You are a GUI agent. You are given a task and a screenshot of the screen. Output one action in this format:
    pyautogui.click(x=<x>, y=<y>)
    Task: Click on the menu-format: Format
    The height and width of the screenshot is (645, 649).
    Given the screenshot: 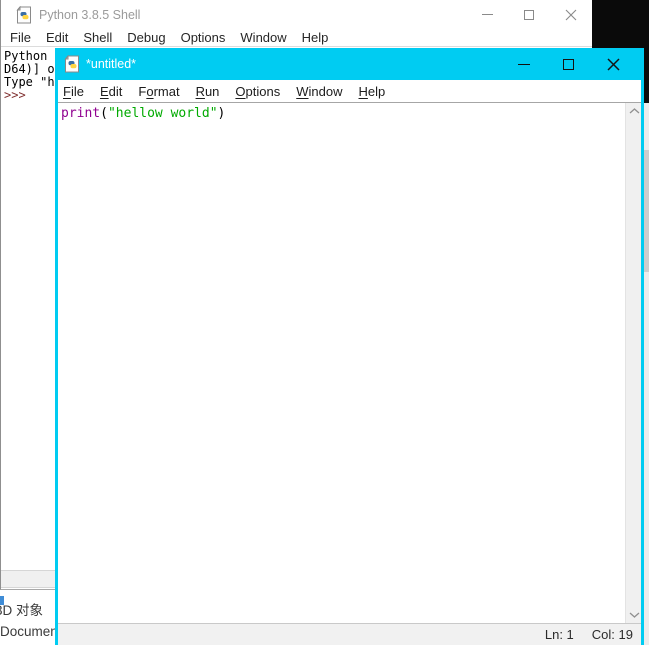 What is the action you would take?
    pyautogui.click(x=158, y=91)
    